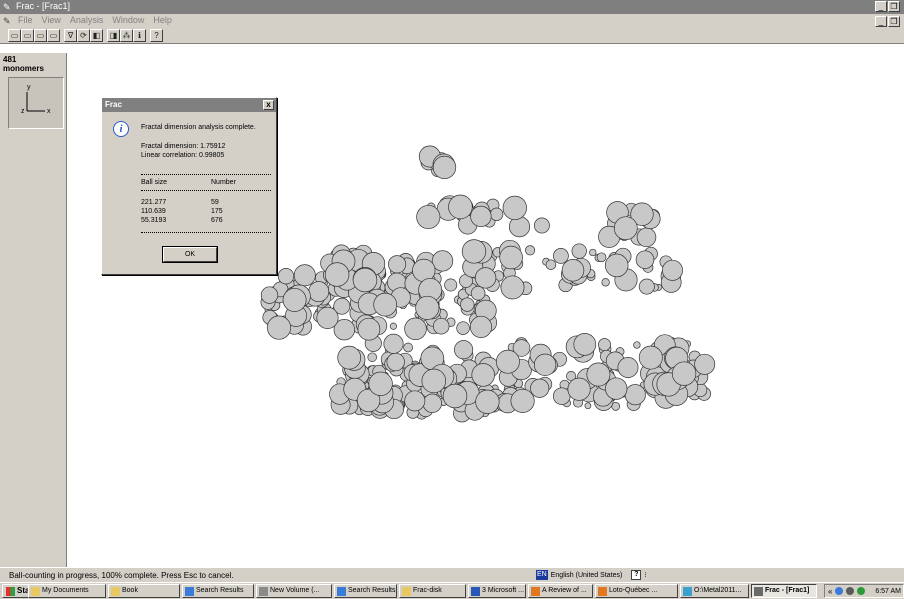 This screenshot has height=599, width=904. What do you see at coordinates (10, 591) in the screenshot?
I see `windows-logo-icon` at bounding box center [10, 591].